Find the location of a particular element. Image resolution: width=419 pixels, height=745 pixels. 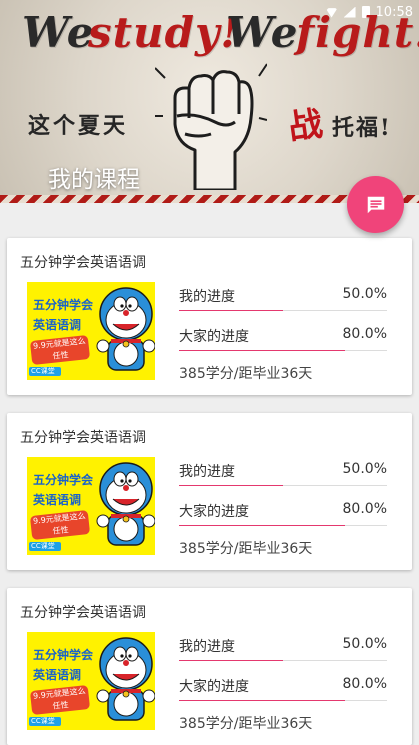

slogan-word: study! is located at coordinates (164, 32).